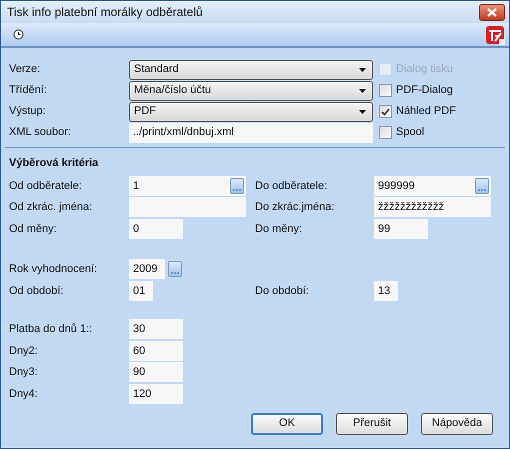 The height and width of the screenshot is (449, 510). What do you see at coordinates (46, 186) in the screenshot?
I see `field-label: Od odběratele:` at bounding box center [46, 186].